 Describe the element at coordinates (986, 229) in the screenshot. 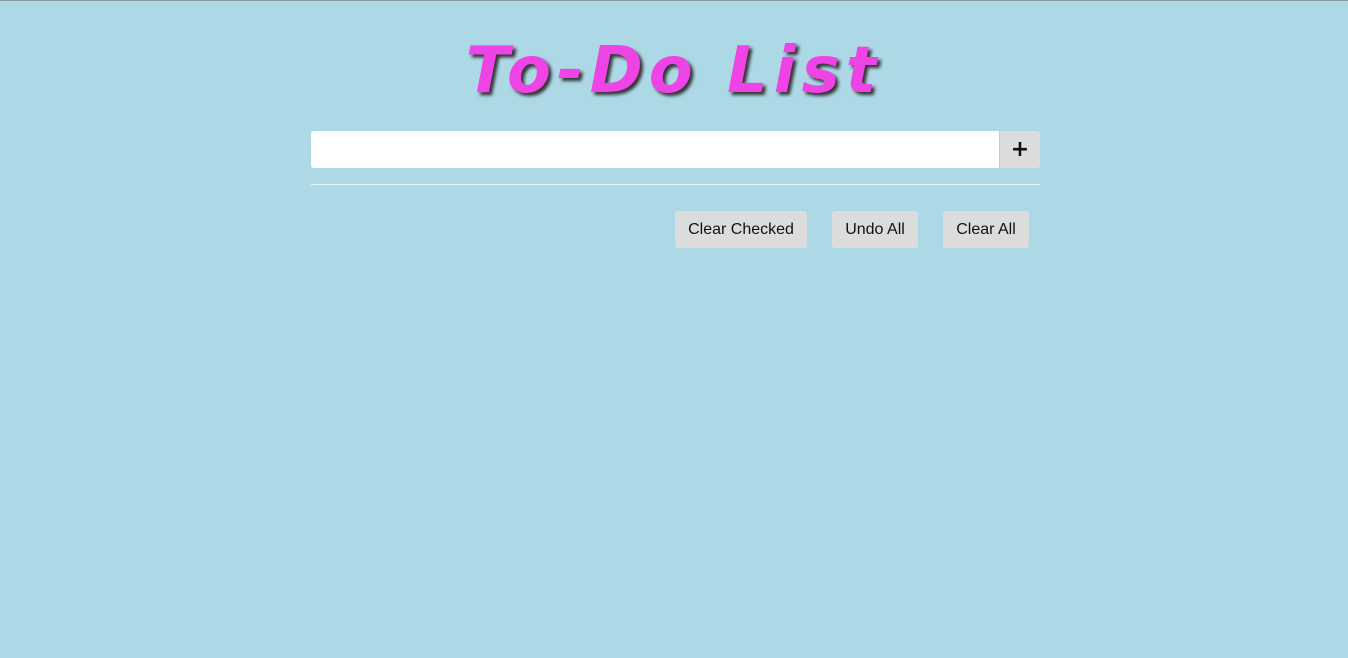

I see `clear-all-button: Clear All` at that location.